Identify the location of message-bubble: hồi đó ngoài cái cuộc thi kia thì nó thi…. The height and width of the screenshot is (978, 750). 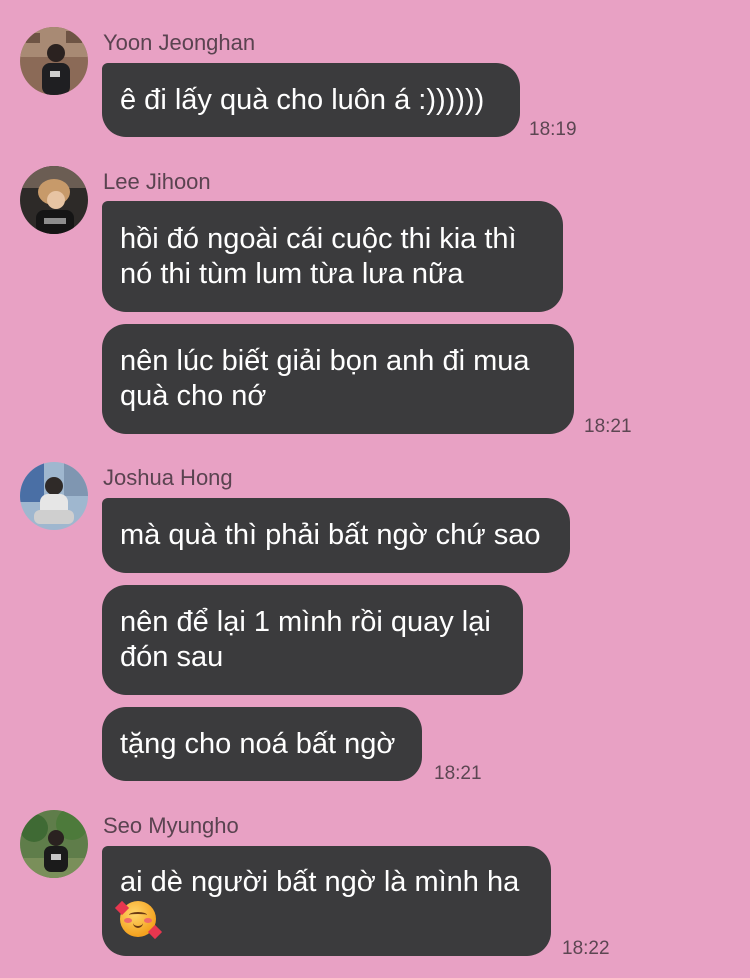
(332, 256).